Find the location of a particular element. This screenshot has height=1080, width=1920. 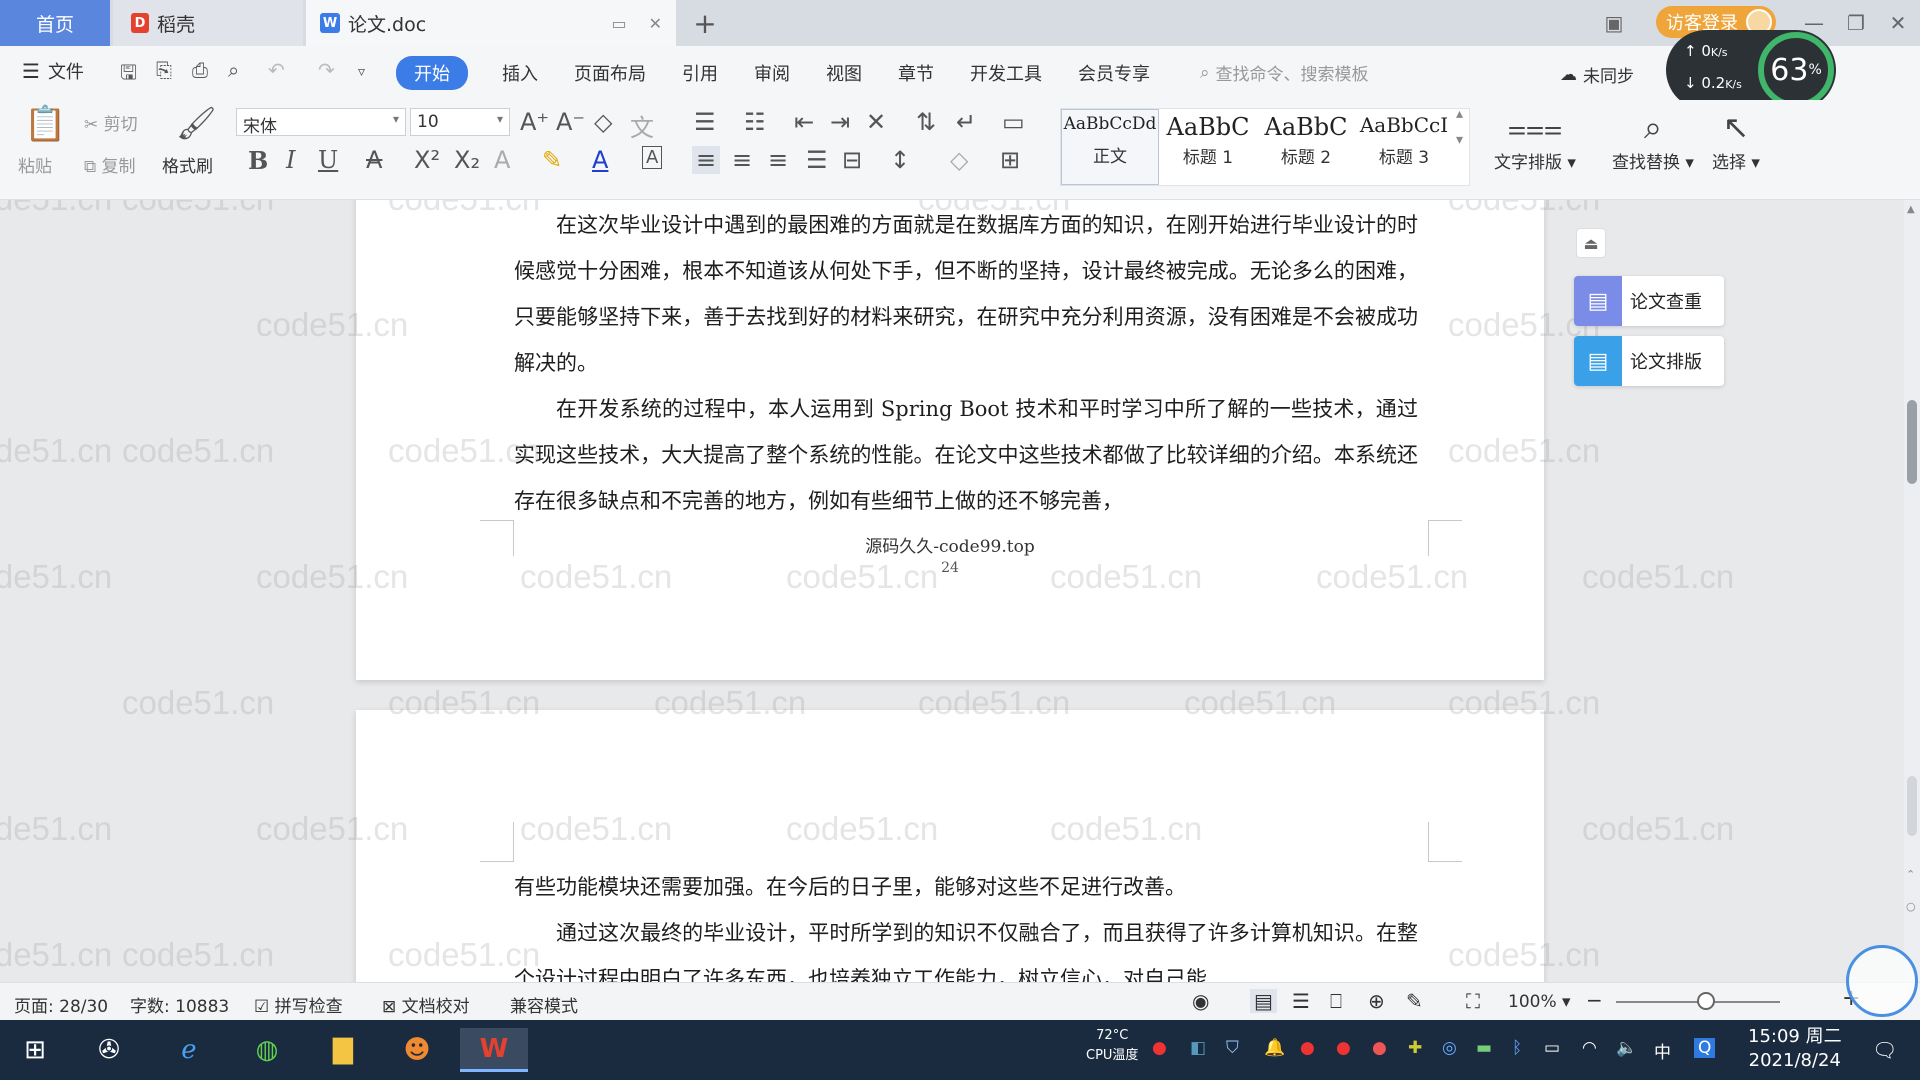

pen-icon: ✎ is located at coordinates (1414, 1001).